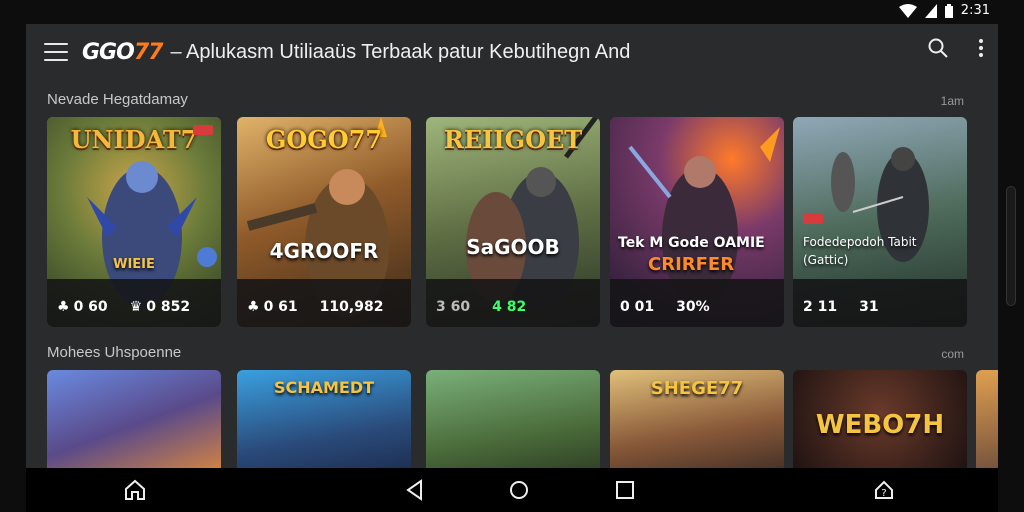 Image resolution: width=1024 pixels, height=512 pixels. I want to click on game-title: WEBO7H, so click(880, 425).